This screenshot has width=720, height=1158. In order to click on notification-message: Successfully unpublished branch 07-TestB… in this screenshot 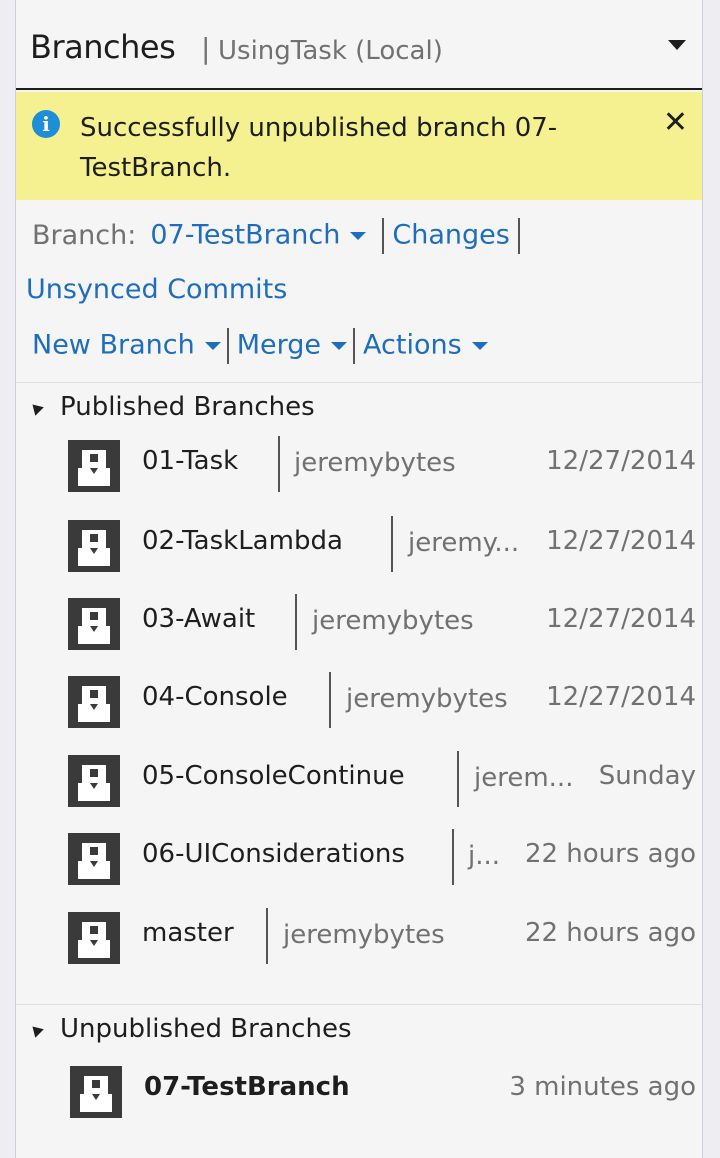, I will do `click(319, 148)`.